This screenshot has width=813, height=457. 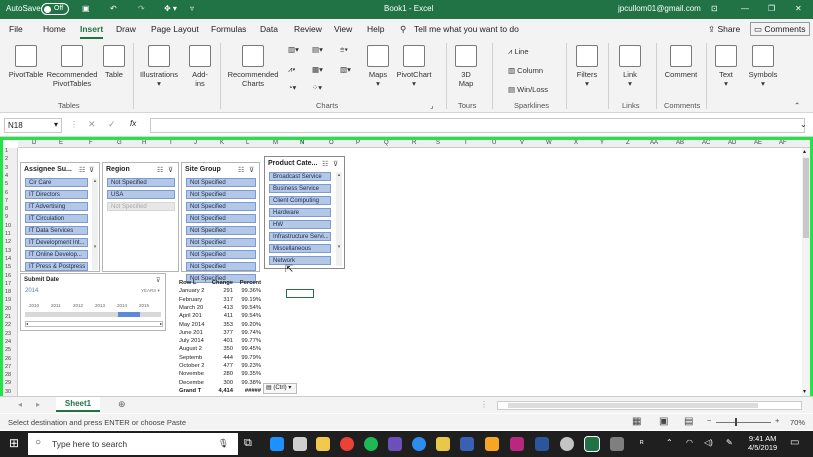 What do you see at coordinates (798, 8) in the screenshot?
I see `close-icon: ✕` at bounding box center [798, 8].